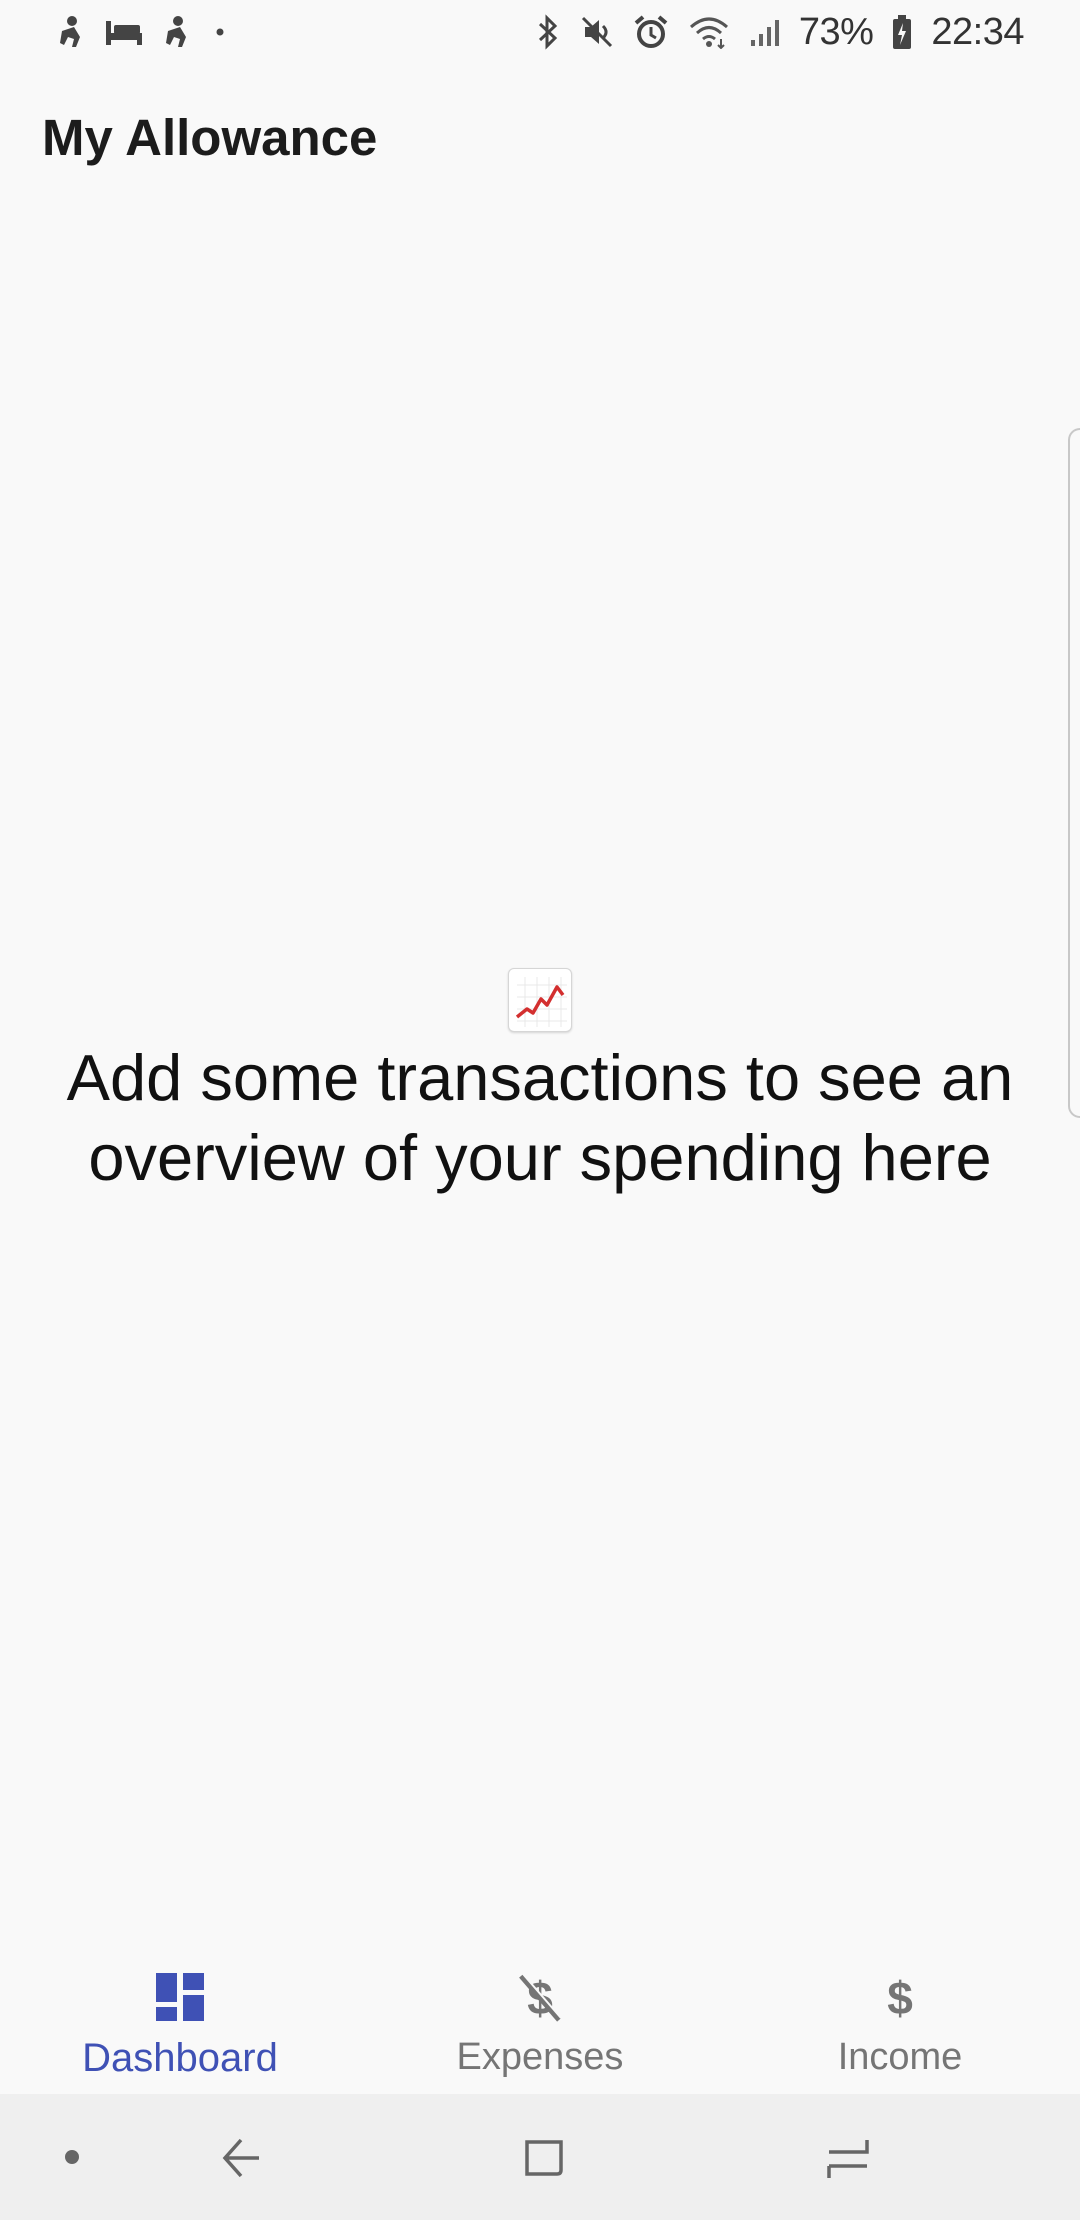  Describe the element at coordinates (220, 32) in the screenshot. I see `dot-icon` at that location.